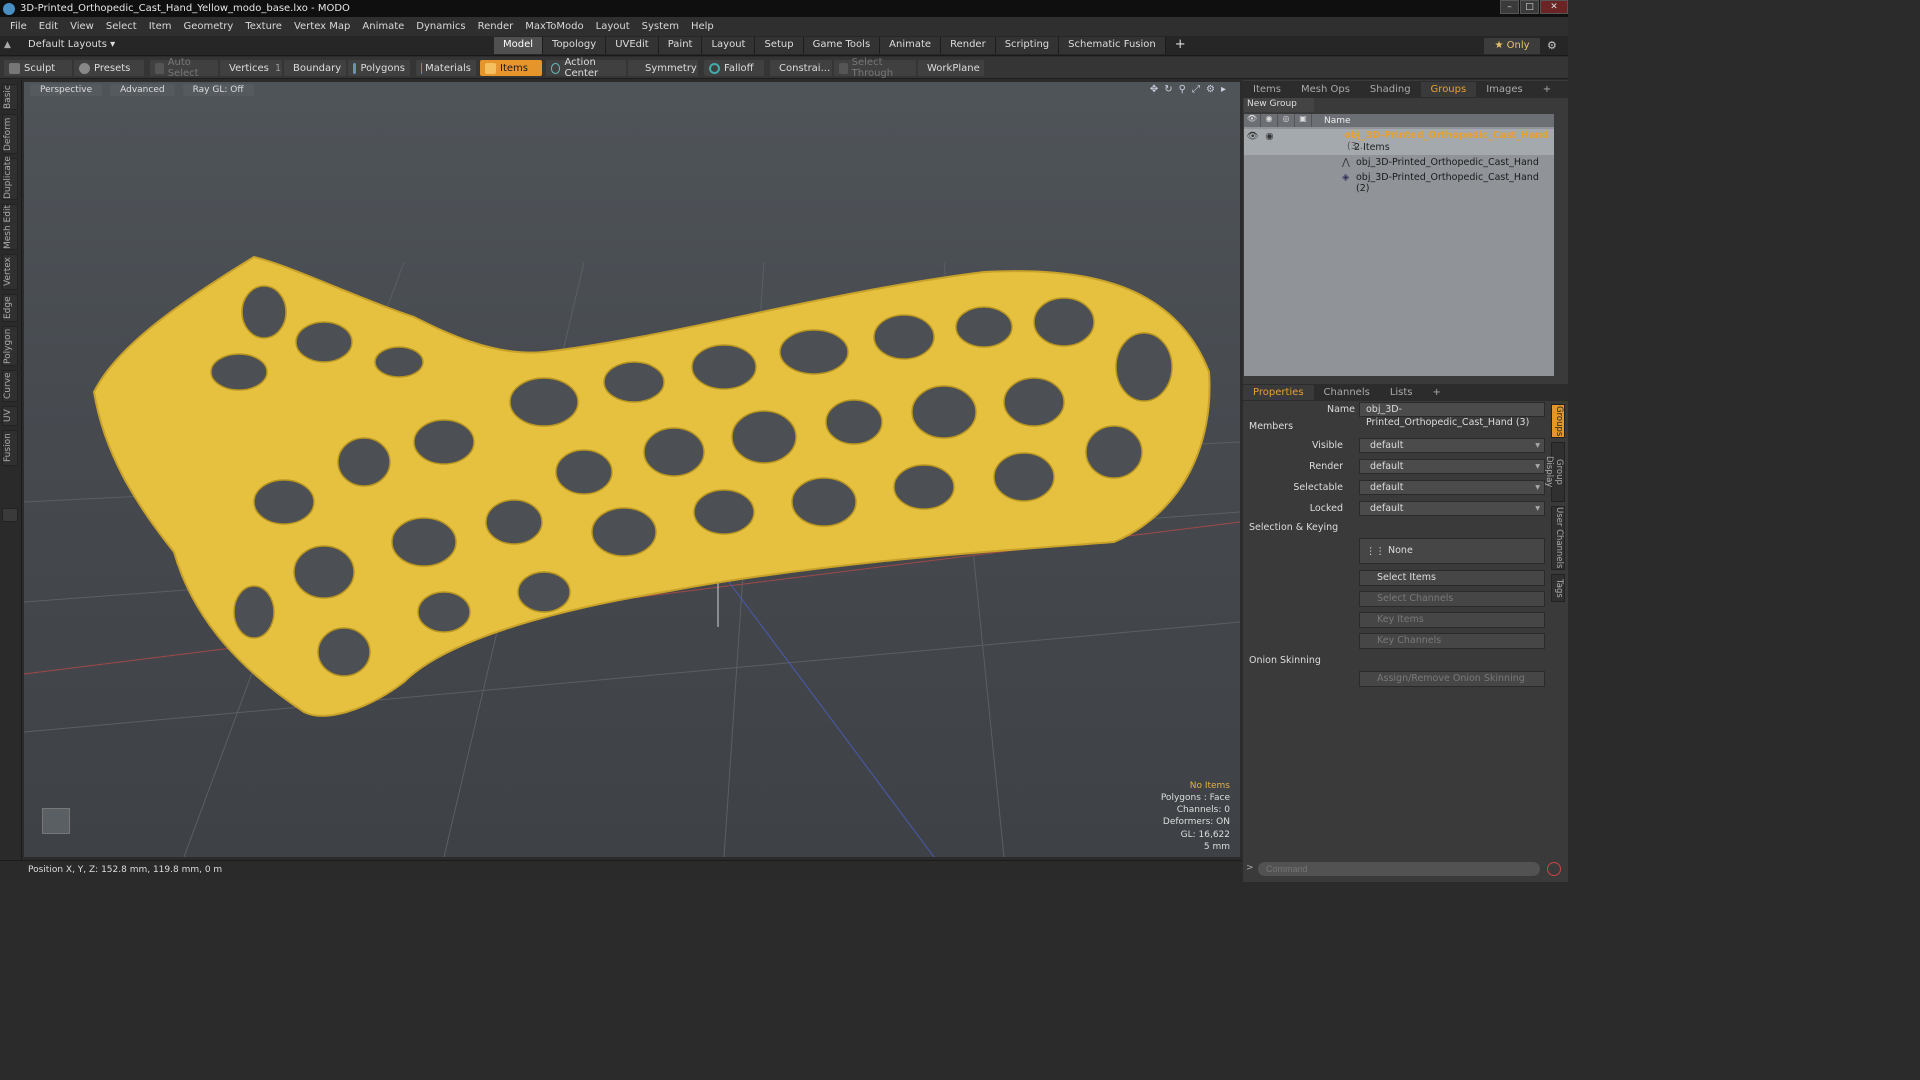  Describe the element at coordinates (779, 45) in the screenshot. I see `tab-setup: Setup` at that location.